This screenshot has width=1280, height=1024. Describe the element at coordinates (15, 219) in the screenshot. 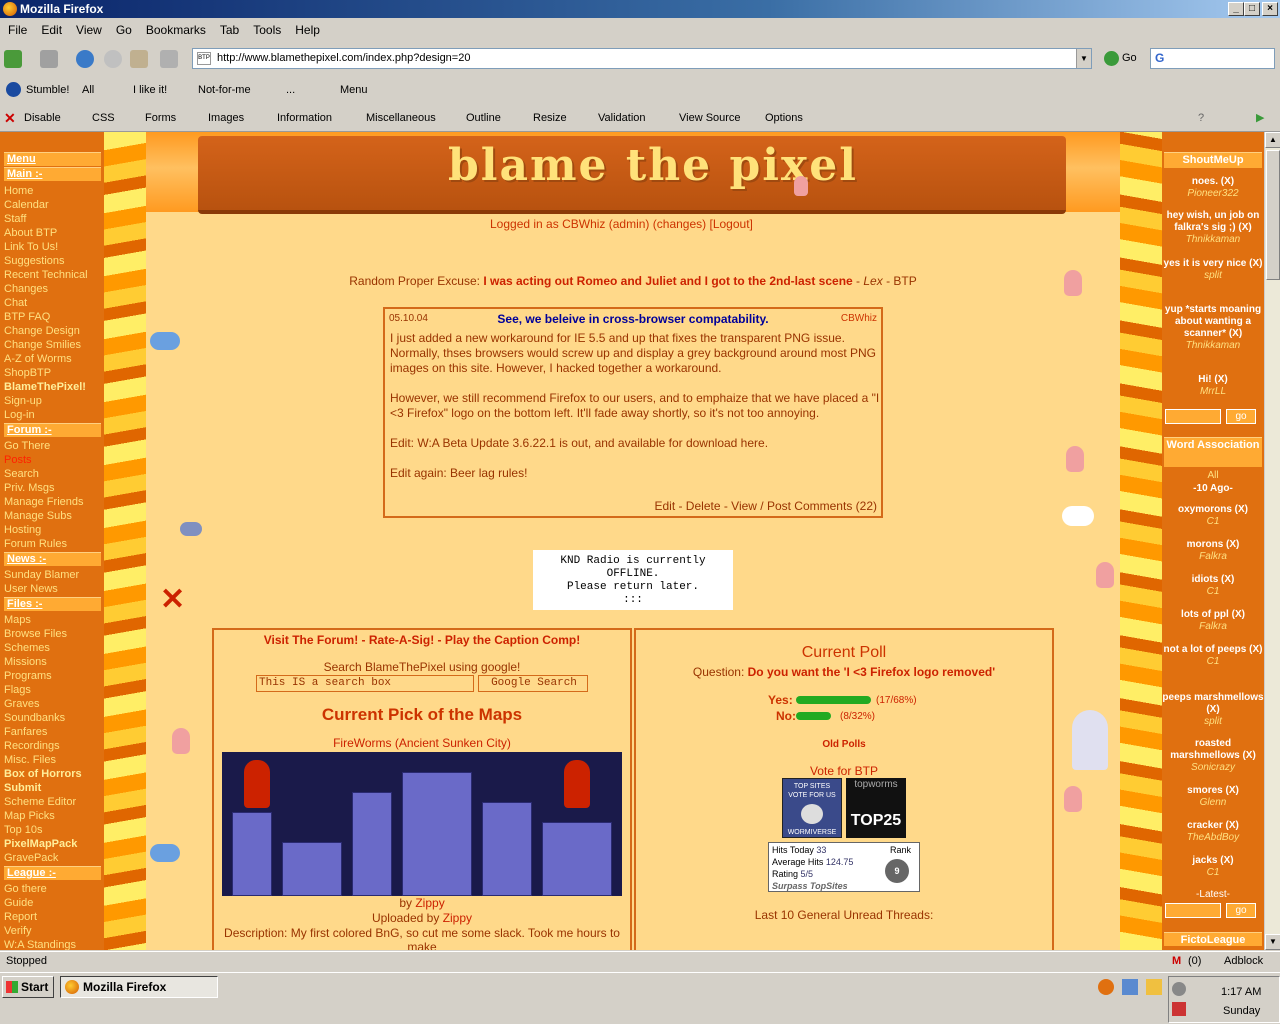

I see `sidebar-link: Staff` at that location.